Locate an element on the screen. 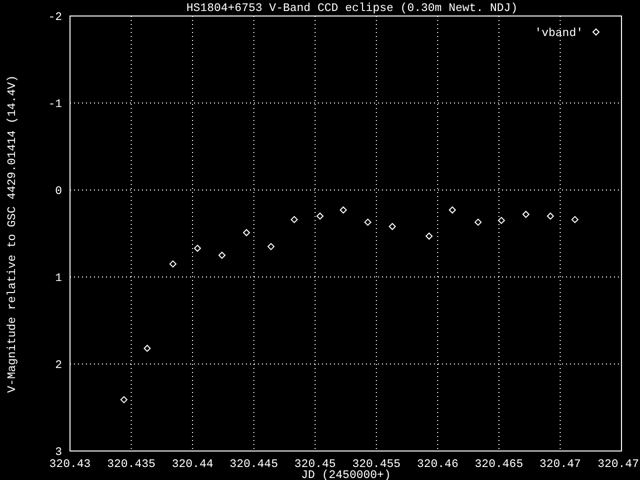 This screenshot has height=480, width=640. y-axis-label: V-Magnitude relative to GSC 4429.01414 (14.4V) is located at coordinates (12, 234).